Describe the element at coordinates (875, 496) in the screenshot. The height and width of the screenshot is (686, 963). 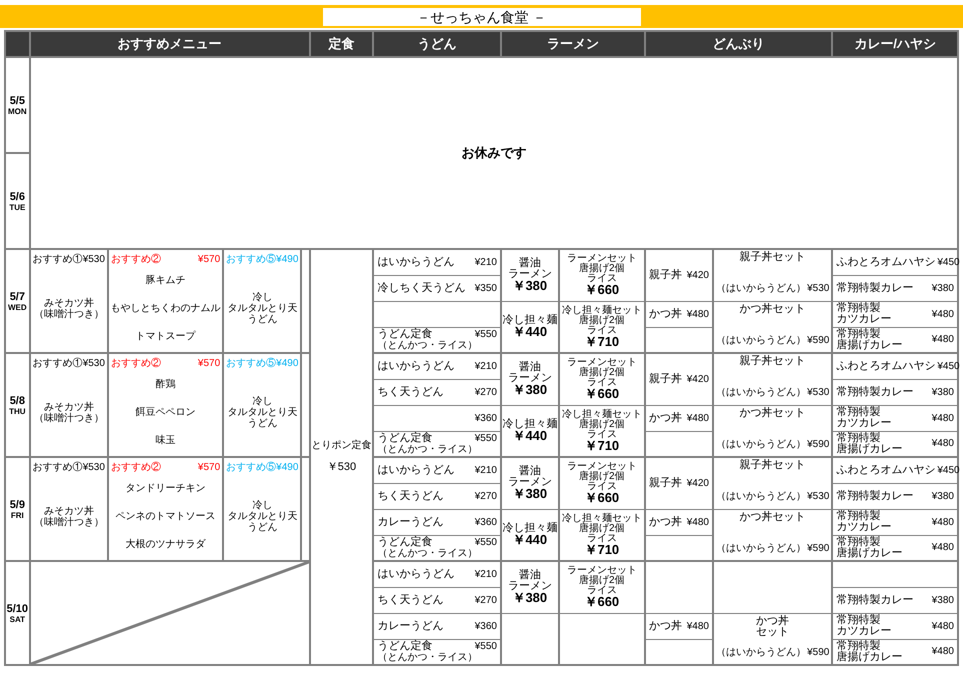
I see `dish-name: 常翔特製カレー` at that location.